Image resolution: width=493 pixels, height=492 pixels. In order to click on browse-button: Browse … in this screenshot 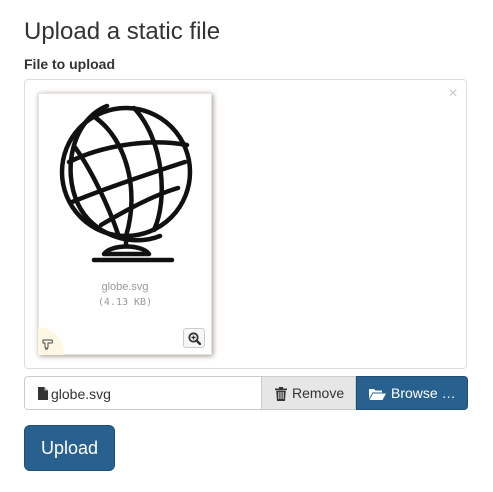, I will do `click(412, 393)`.